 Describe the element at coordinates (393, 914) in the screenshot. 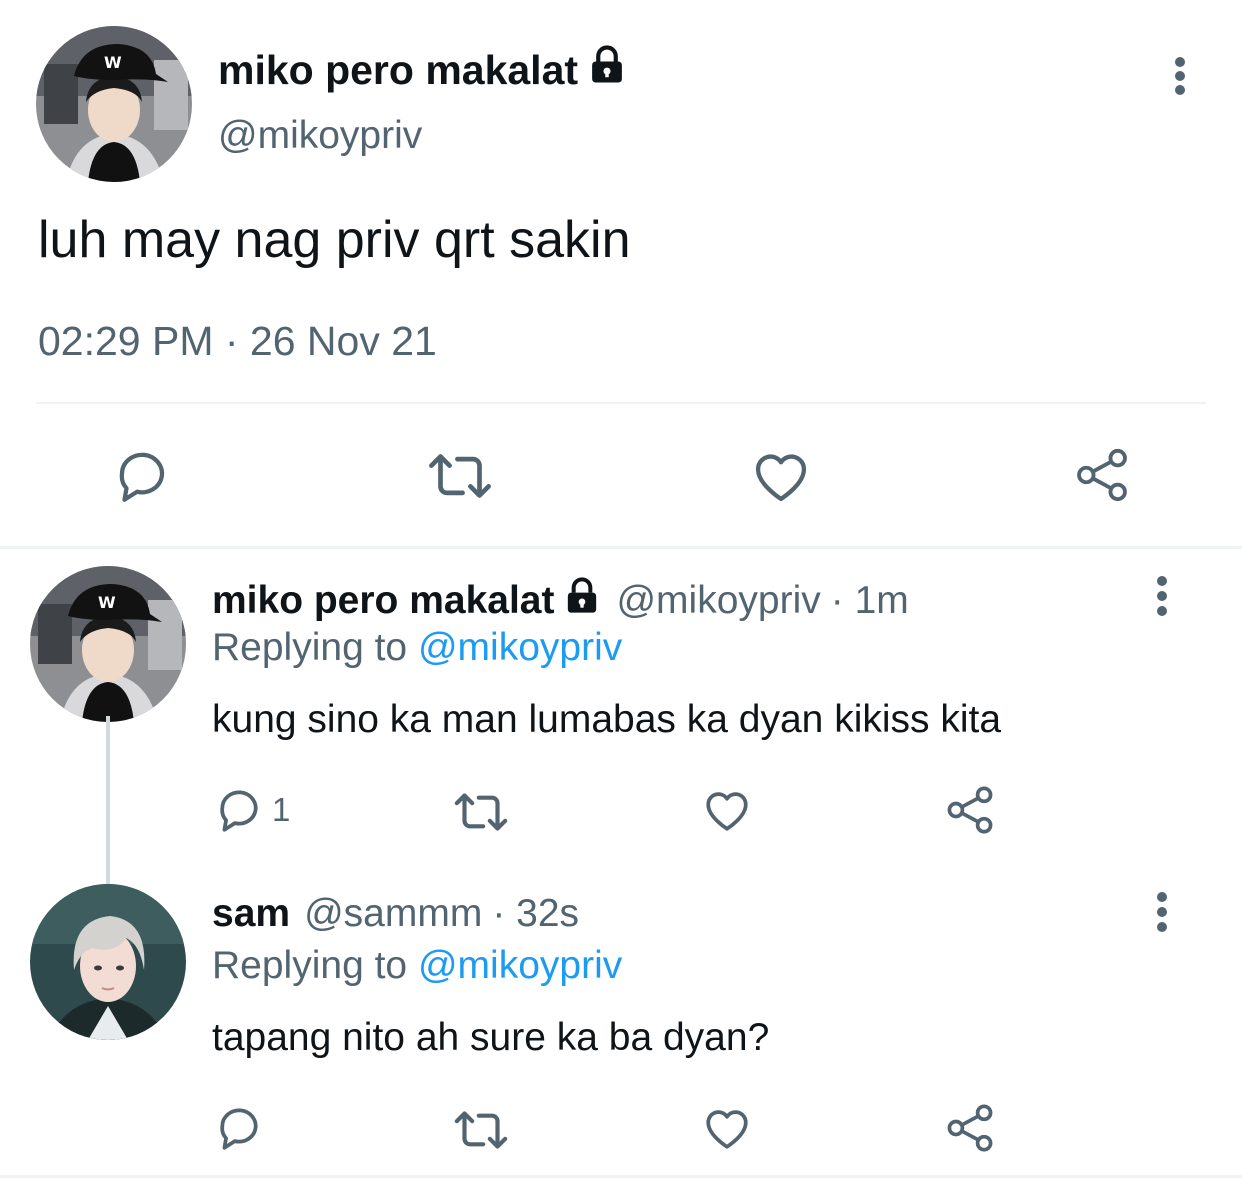

I see `handle: @sammm` at that location.